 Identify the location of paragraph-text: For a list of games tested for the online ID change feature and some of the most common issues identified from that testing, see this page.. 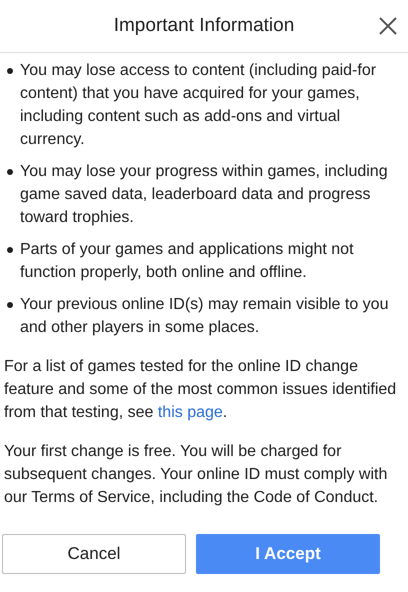
(201, 390).